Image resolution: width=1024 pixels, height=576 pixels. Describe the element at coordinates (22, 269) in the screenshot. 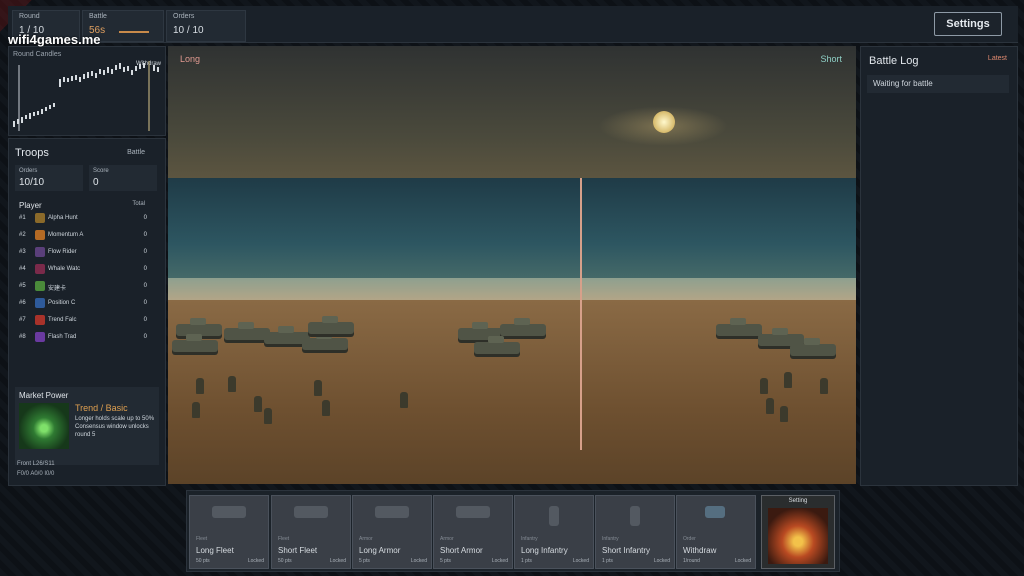

I see `player-rank: #4` at that location.